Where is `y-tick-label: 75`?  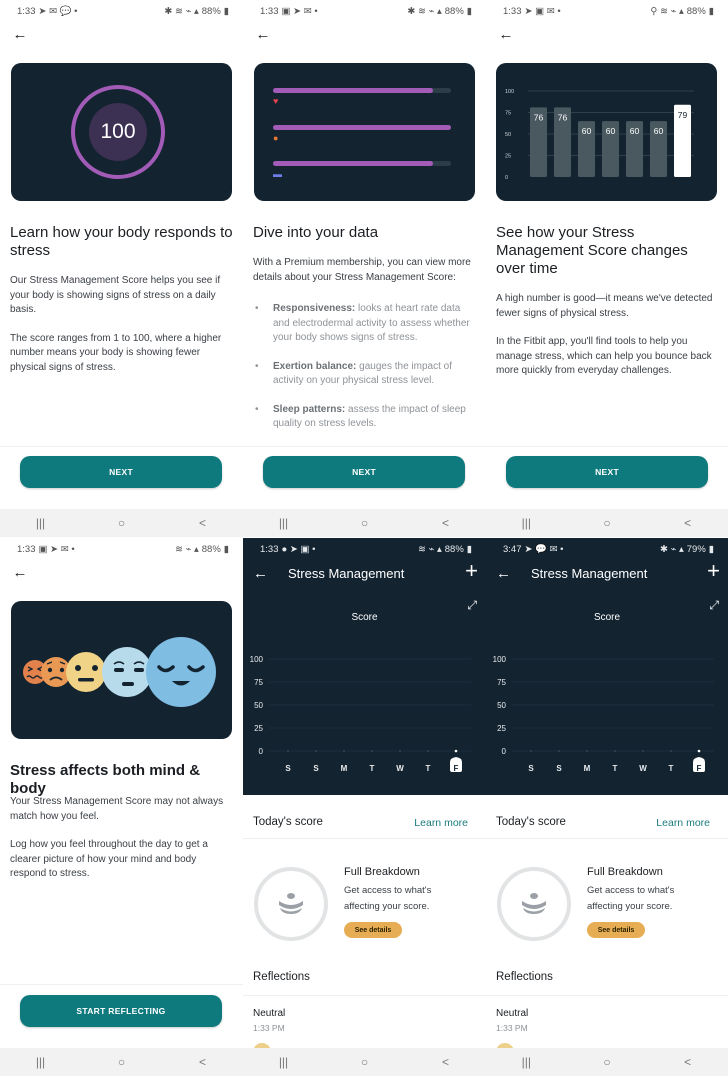 y-tick-label: 75 is located at coordinates (258, 682).